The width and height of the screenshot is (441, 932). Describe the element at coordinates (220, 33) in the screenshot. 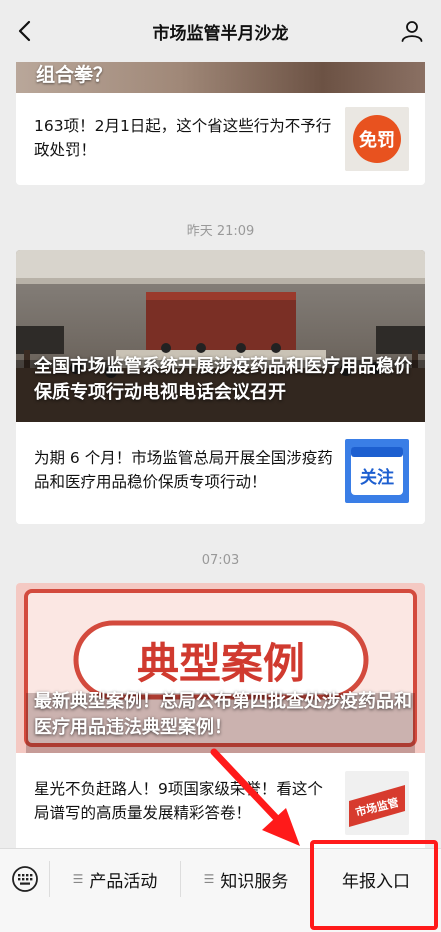

I see `page-title: 市场监管半月沙龙` at that location.